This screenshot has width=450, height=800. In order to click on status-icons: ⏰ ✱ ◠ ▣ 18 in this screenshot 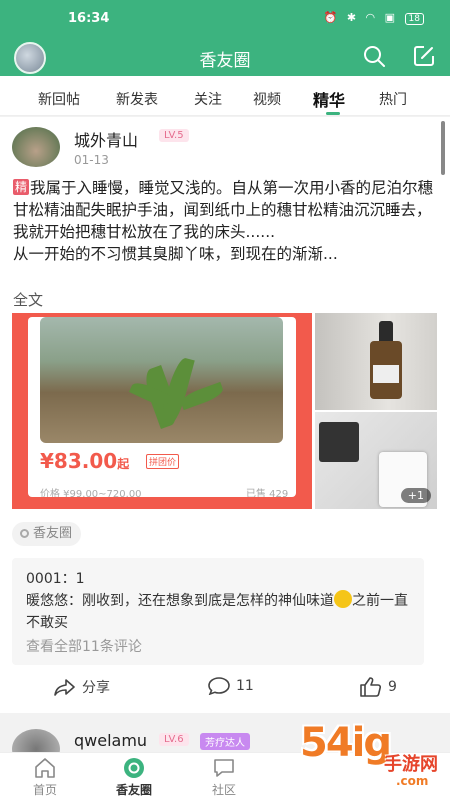, I will do `click(374, 18)`.